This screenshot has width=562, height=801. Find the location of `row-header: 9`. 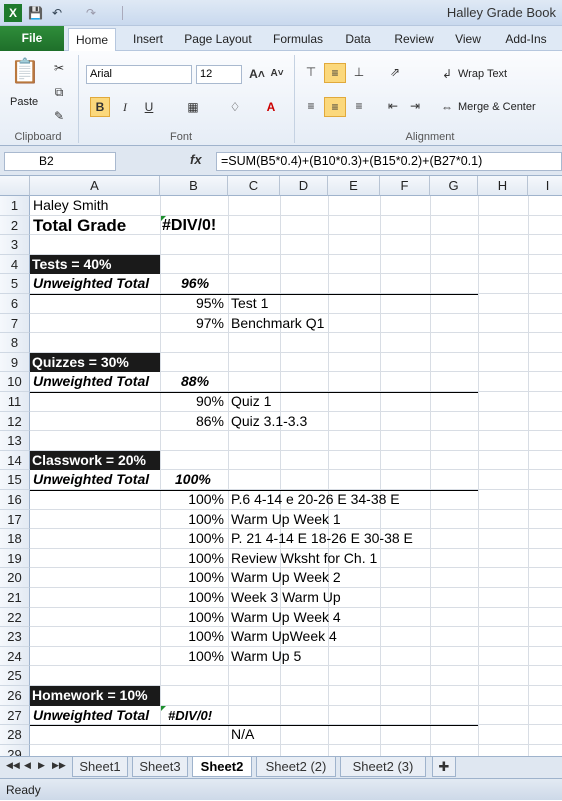

row-header: 9 is located at coordinates (15, 362).